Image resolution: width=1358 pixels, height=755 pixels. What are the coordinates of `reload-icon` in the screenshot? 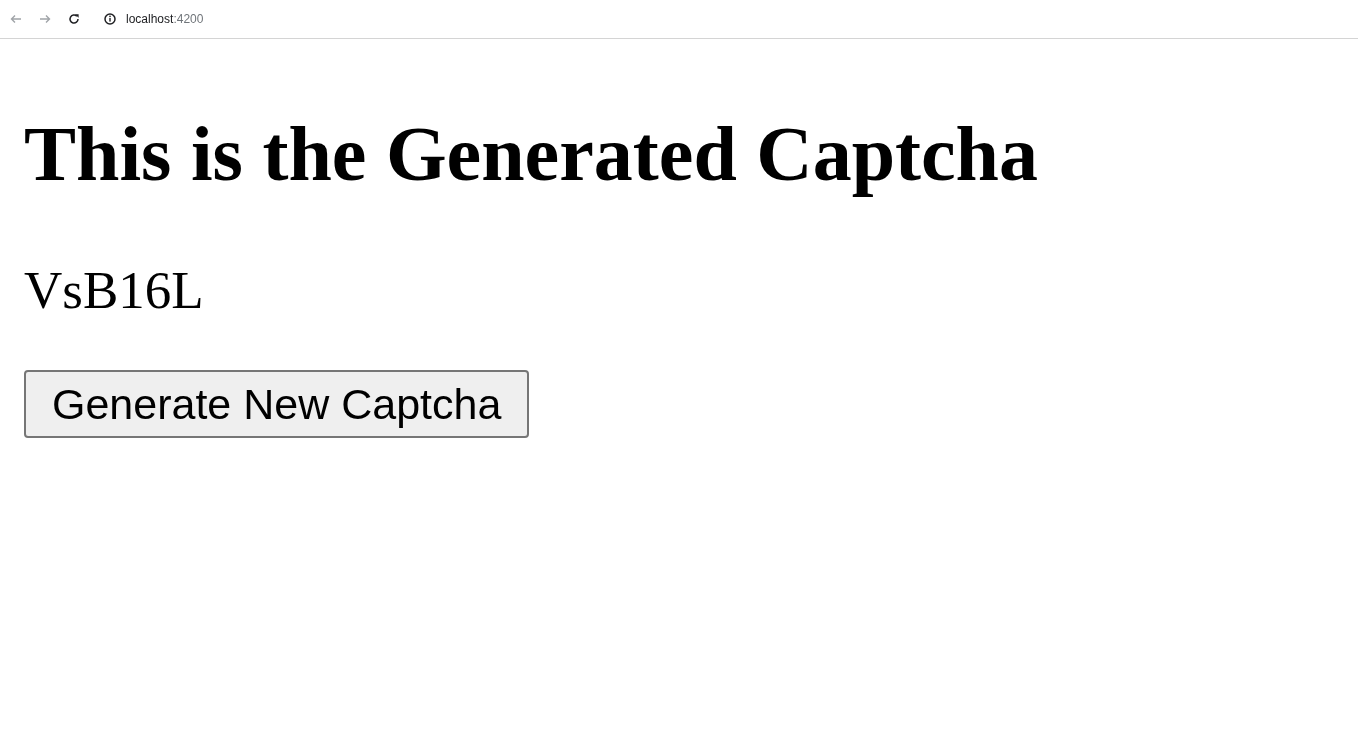 It's located at (74, 19).